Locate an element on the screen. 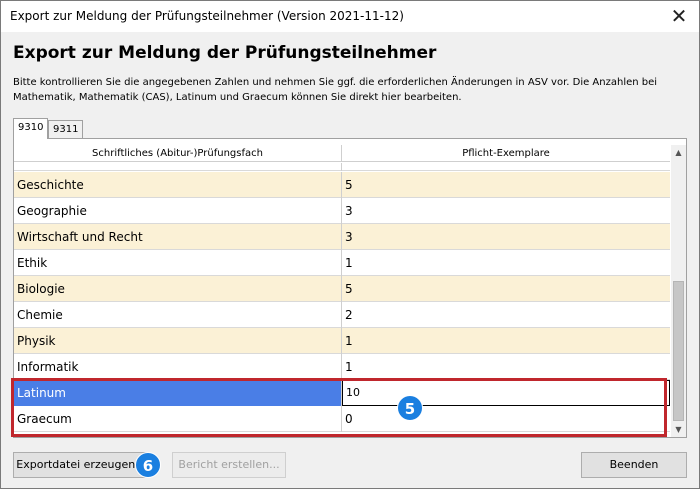 The image size is (700, 489). table-row: Chemie 2 is located at coordinates (342, 315).